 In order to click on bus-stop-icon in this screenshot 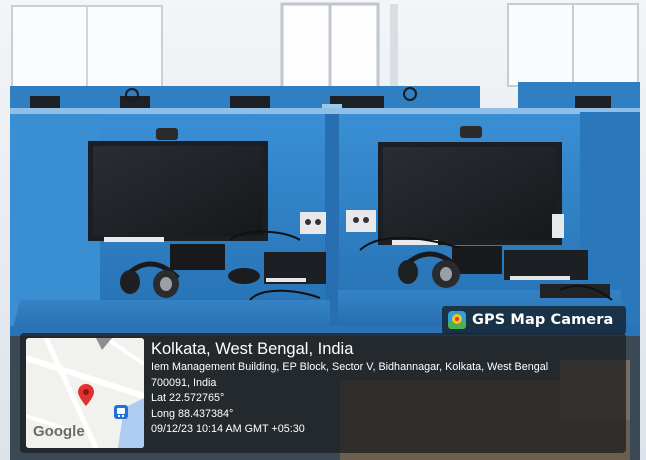, I will do `click(121, 412)`.